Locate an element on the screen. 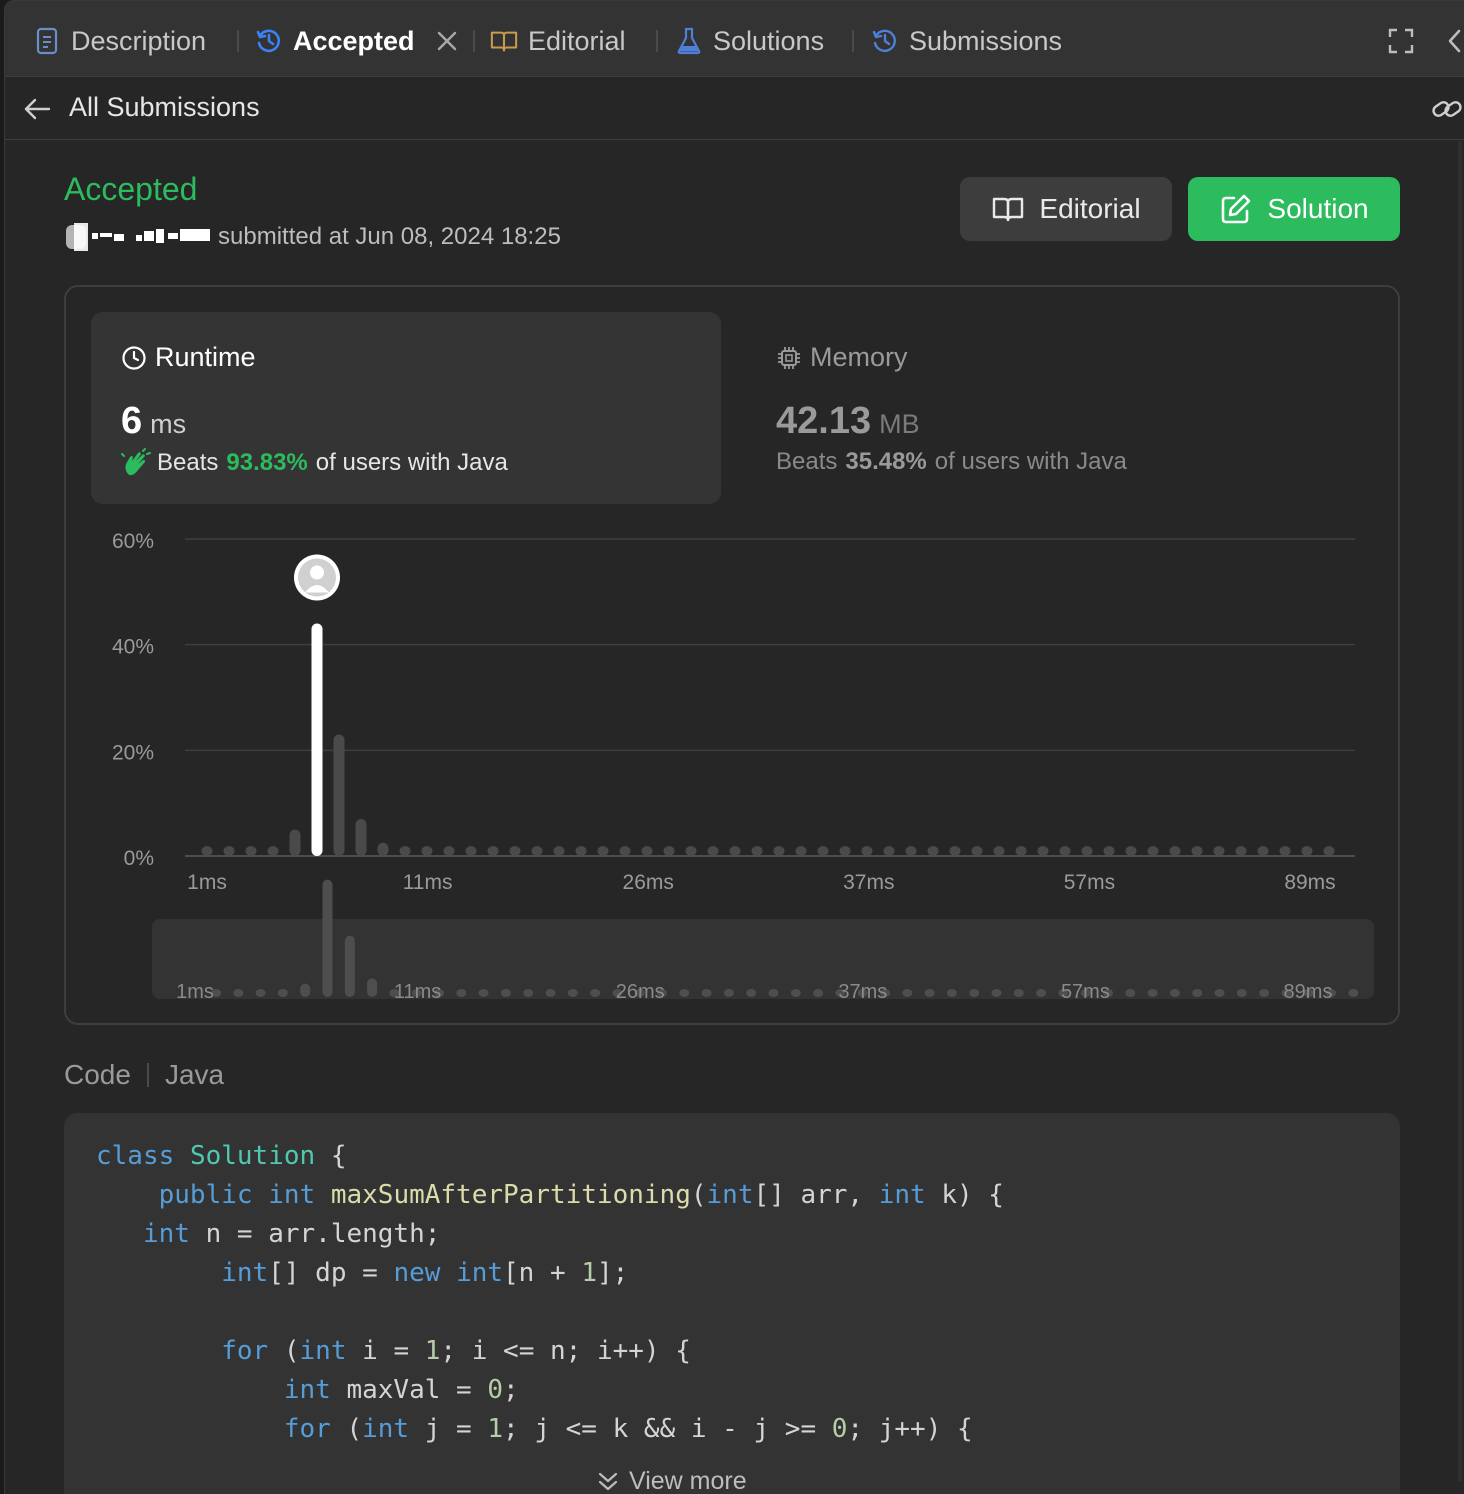 The image size is (1464, 1494). view-more-button: View more is located at coordinates (671, 1480).